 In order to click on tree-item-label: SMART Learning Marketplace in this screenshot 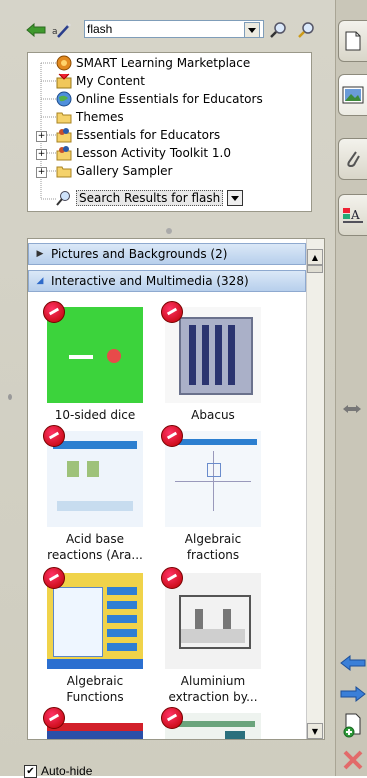, I will do `click(163, 63)`.